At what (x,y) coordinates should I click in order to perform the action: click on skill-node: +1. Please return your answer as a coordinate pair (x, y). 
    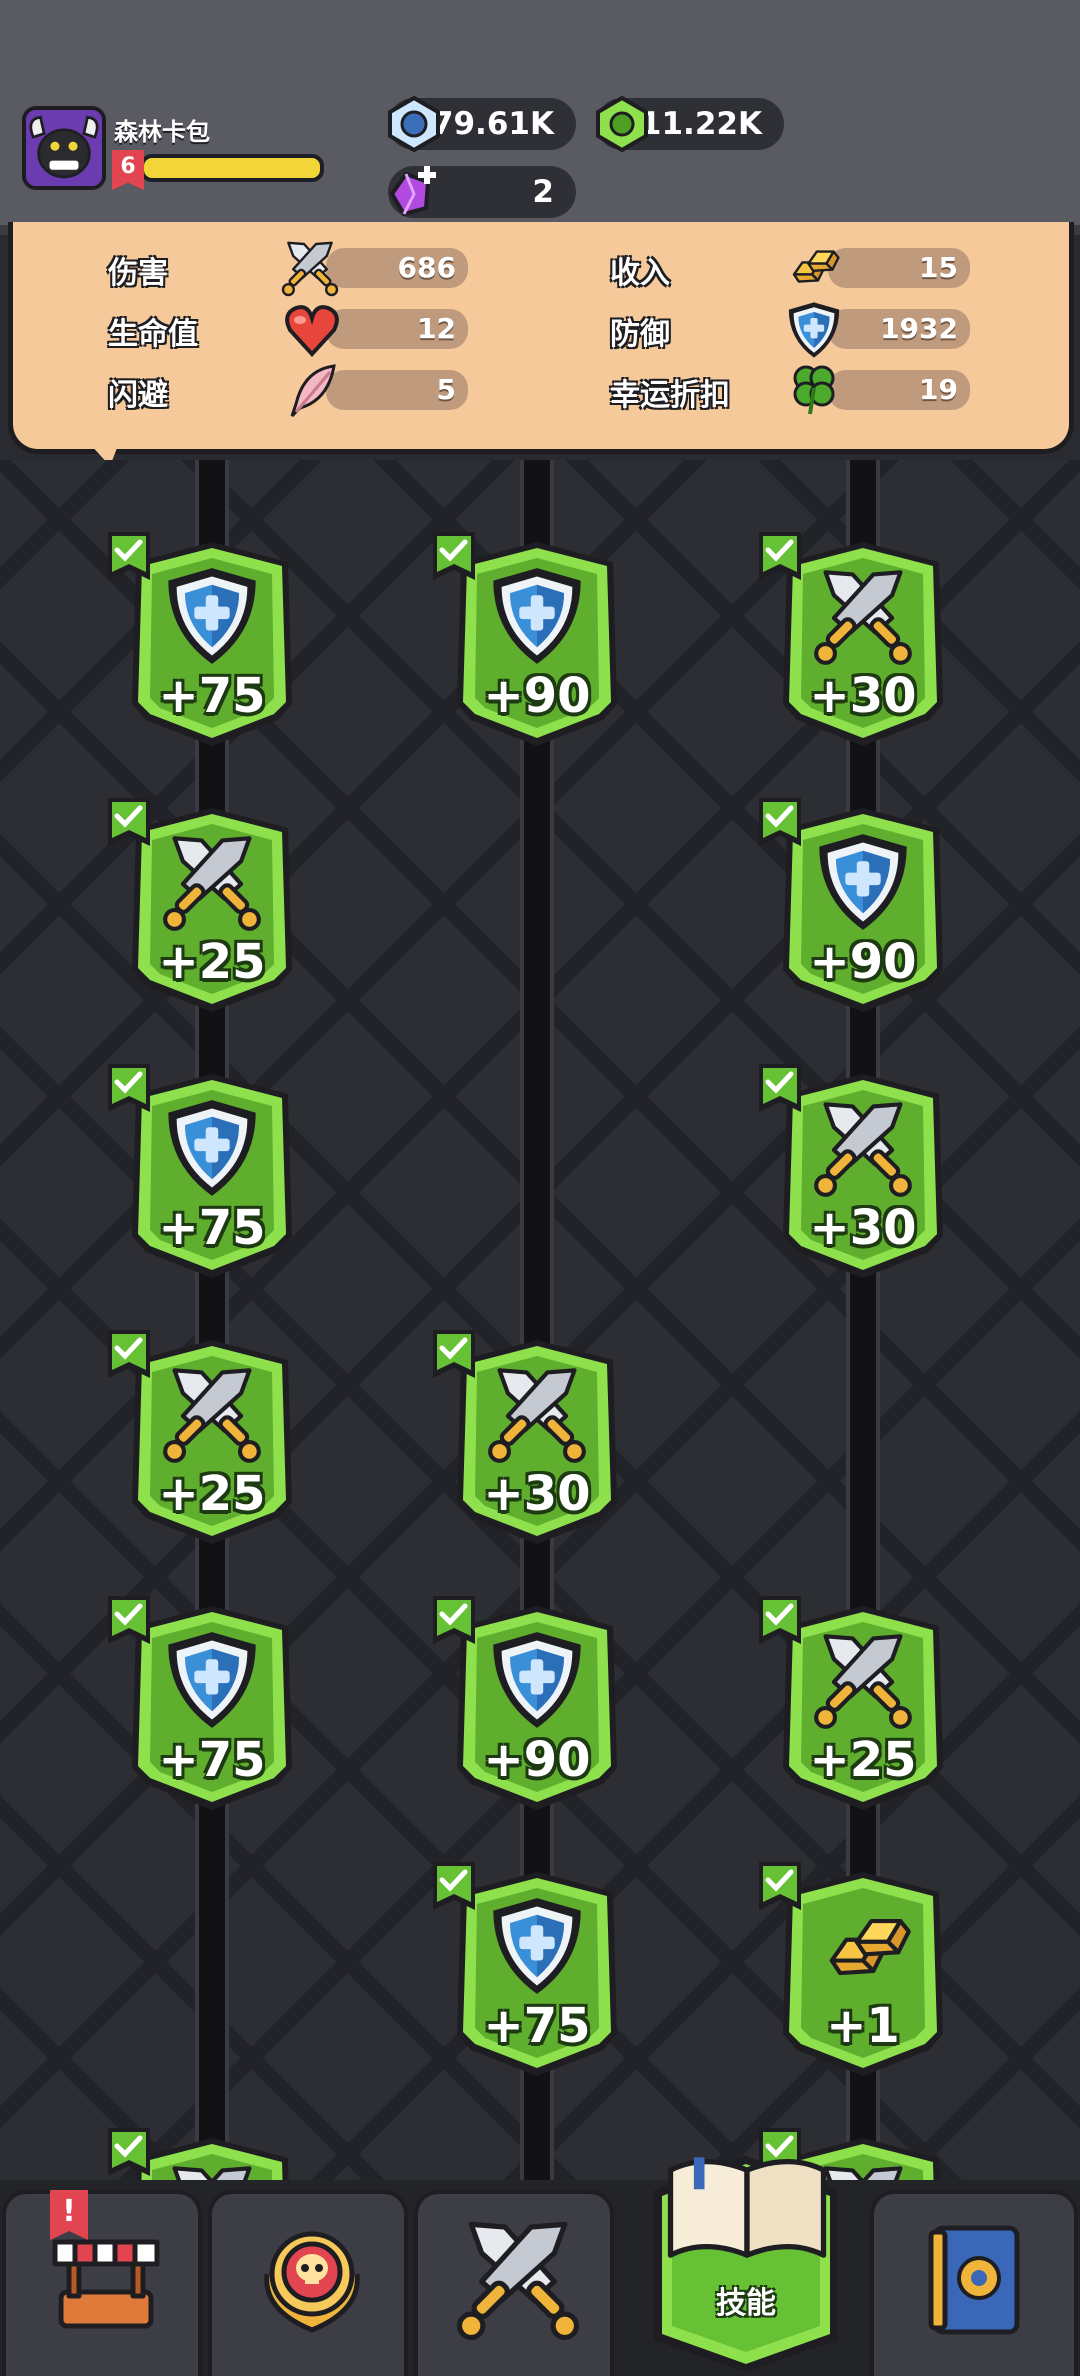
    Looking at the image, I should click on (863, 1975).